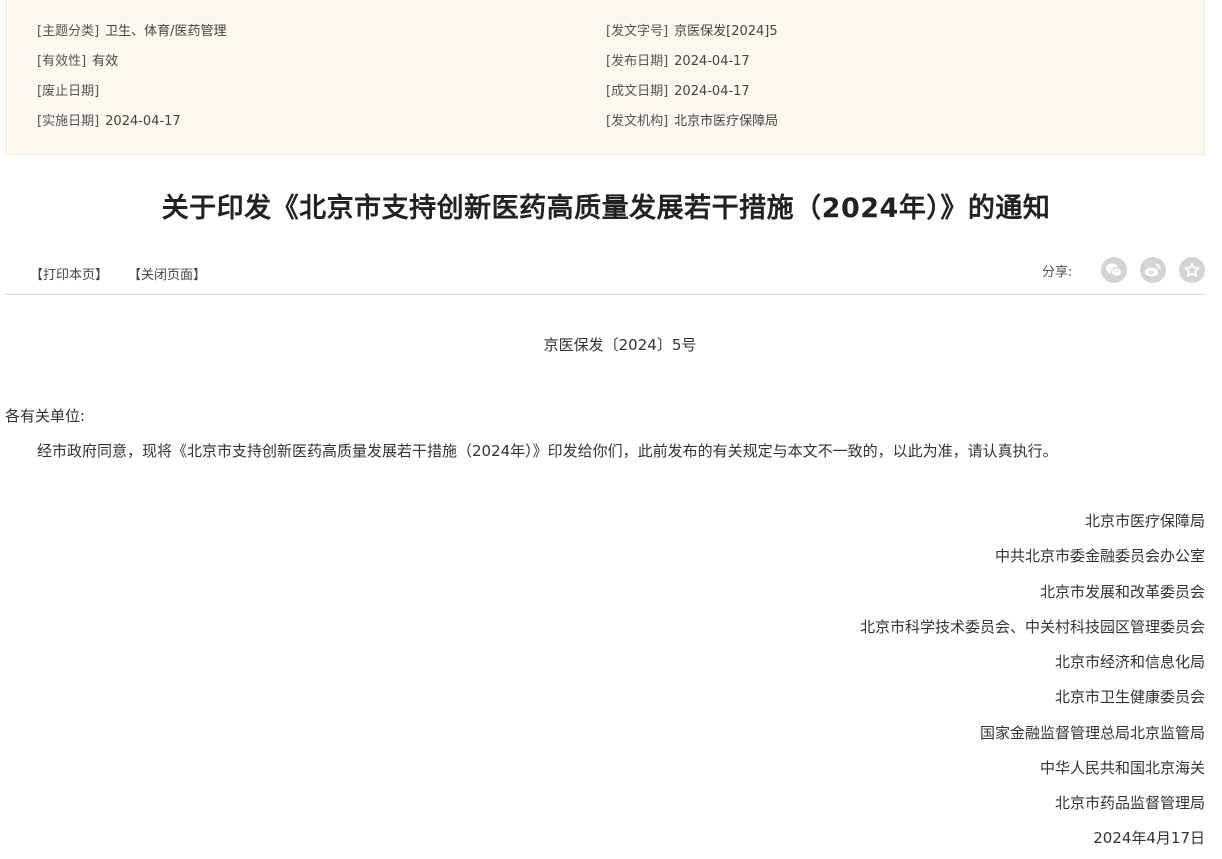 Image resolution: width=1222 pixels, height=859 pixels. I want to click on meta-publish-date: [发布日期] 2024-04-17, so click(678, 59).